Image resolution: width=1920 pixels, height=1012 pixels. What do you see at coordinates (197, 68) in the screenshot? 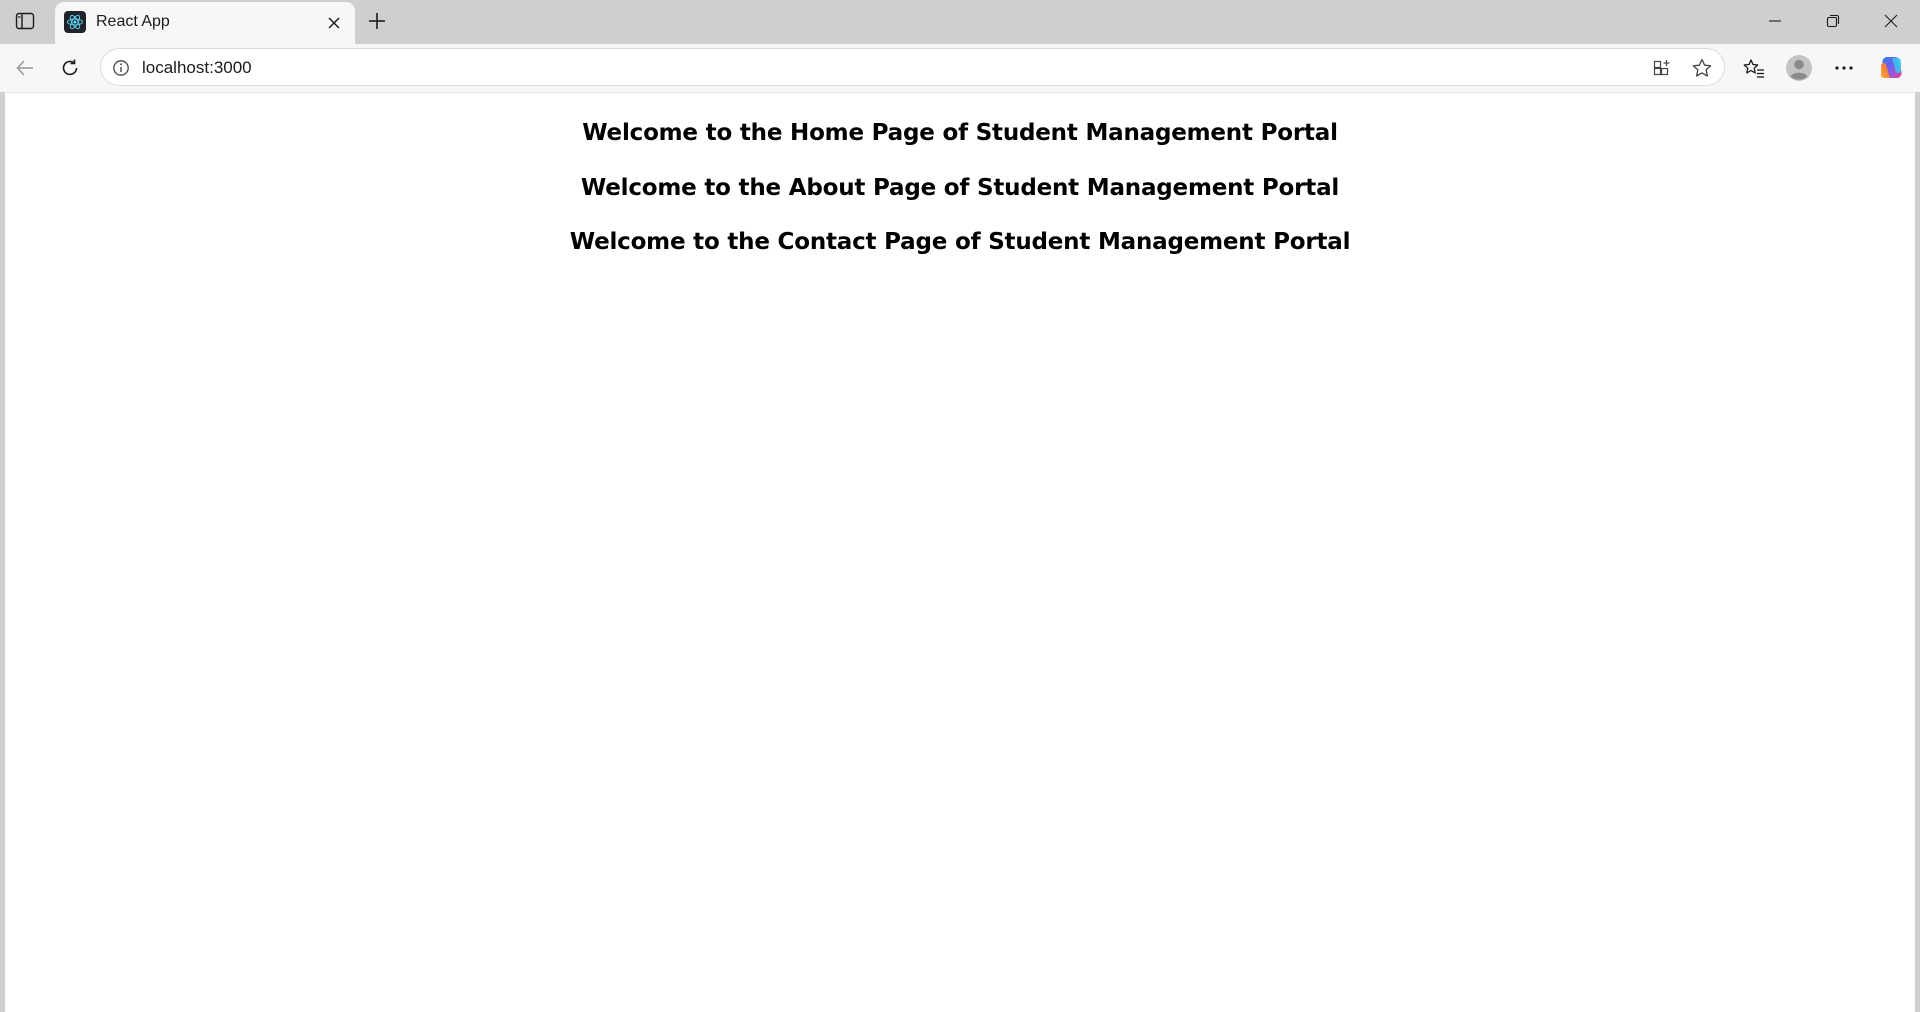
I see `url-text: localhost:3000` at bounding box center [197, 68].